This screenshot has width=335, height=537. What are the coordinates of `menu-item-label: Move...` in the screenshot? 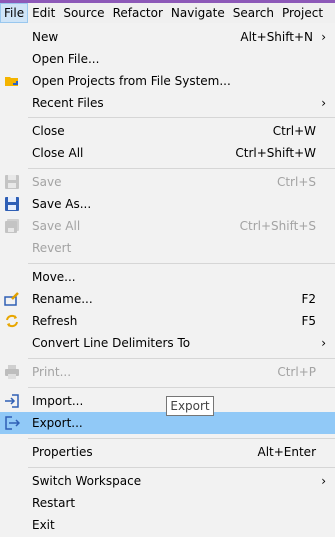 It's located at (54, 277).